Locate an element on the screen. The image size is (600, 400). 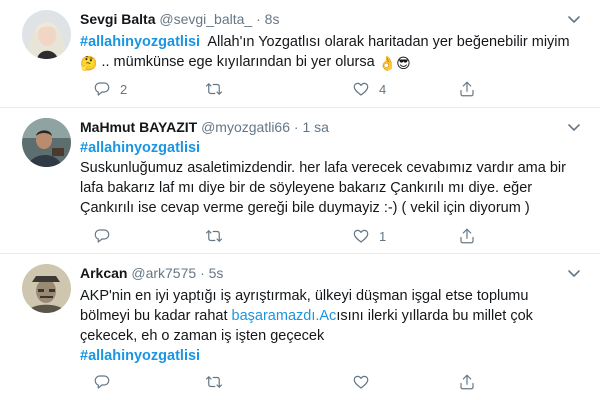
user-handle: @sevgi_balta_ is located at coordinates (205, 19).